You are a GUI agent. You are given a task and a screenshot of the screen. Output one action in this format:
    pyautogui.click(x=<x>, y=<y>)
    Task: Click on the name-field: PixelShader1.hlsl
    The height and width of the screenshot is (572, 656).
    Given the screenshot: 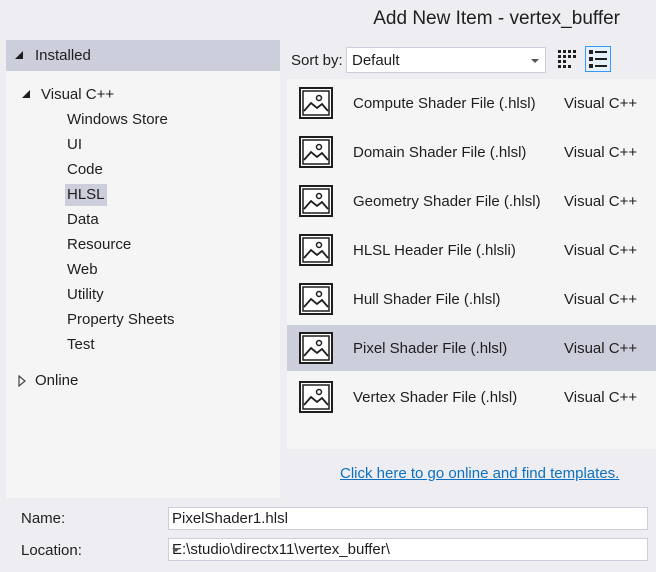 What is the action you would take?
    pyautogui.click(x=408, y=518)
    